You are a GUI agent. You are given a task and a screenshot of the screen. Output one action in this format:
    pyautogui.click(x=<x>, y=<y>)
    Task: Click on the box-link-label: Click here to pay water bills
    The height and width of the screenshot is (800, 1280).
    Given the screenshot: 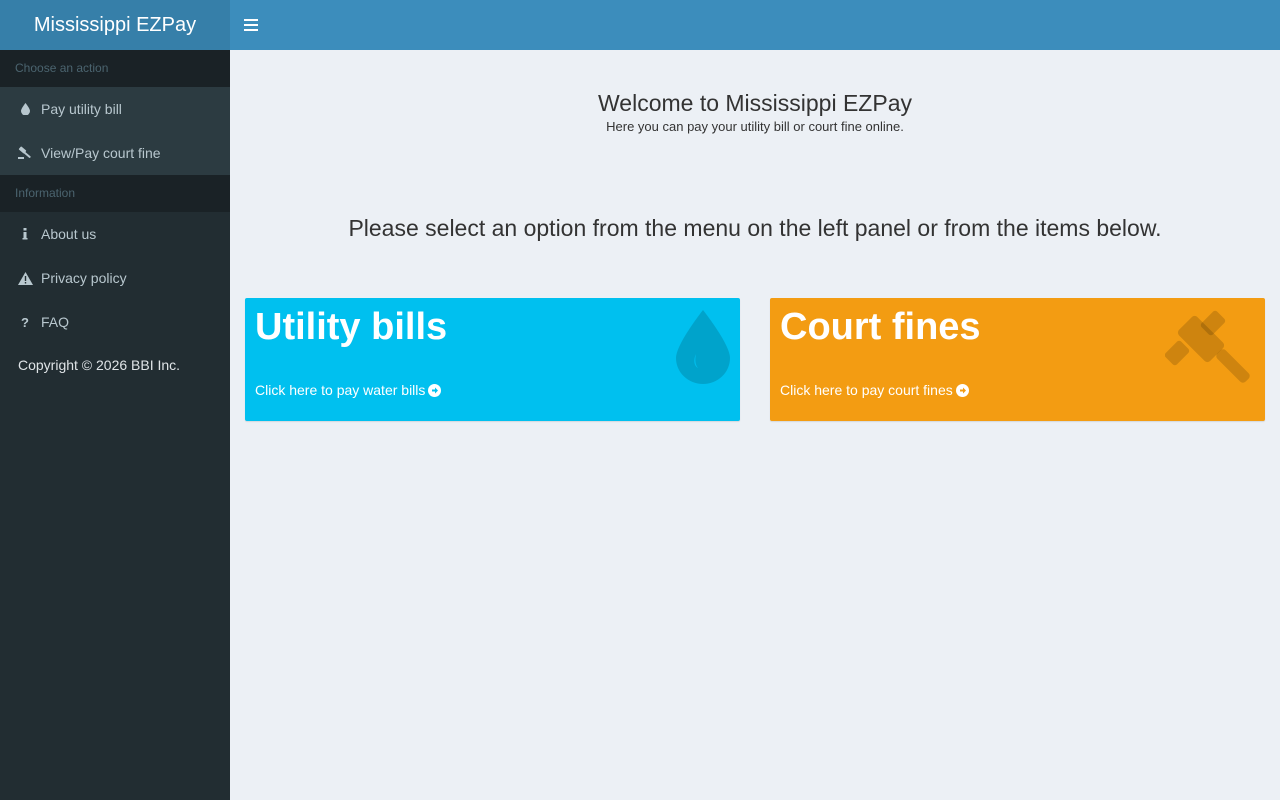 What is the action you would take?
    pyautogui.click(x=340, y=390)
    